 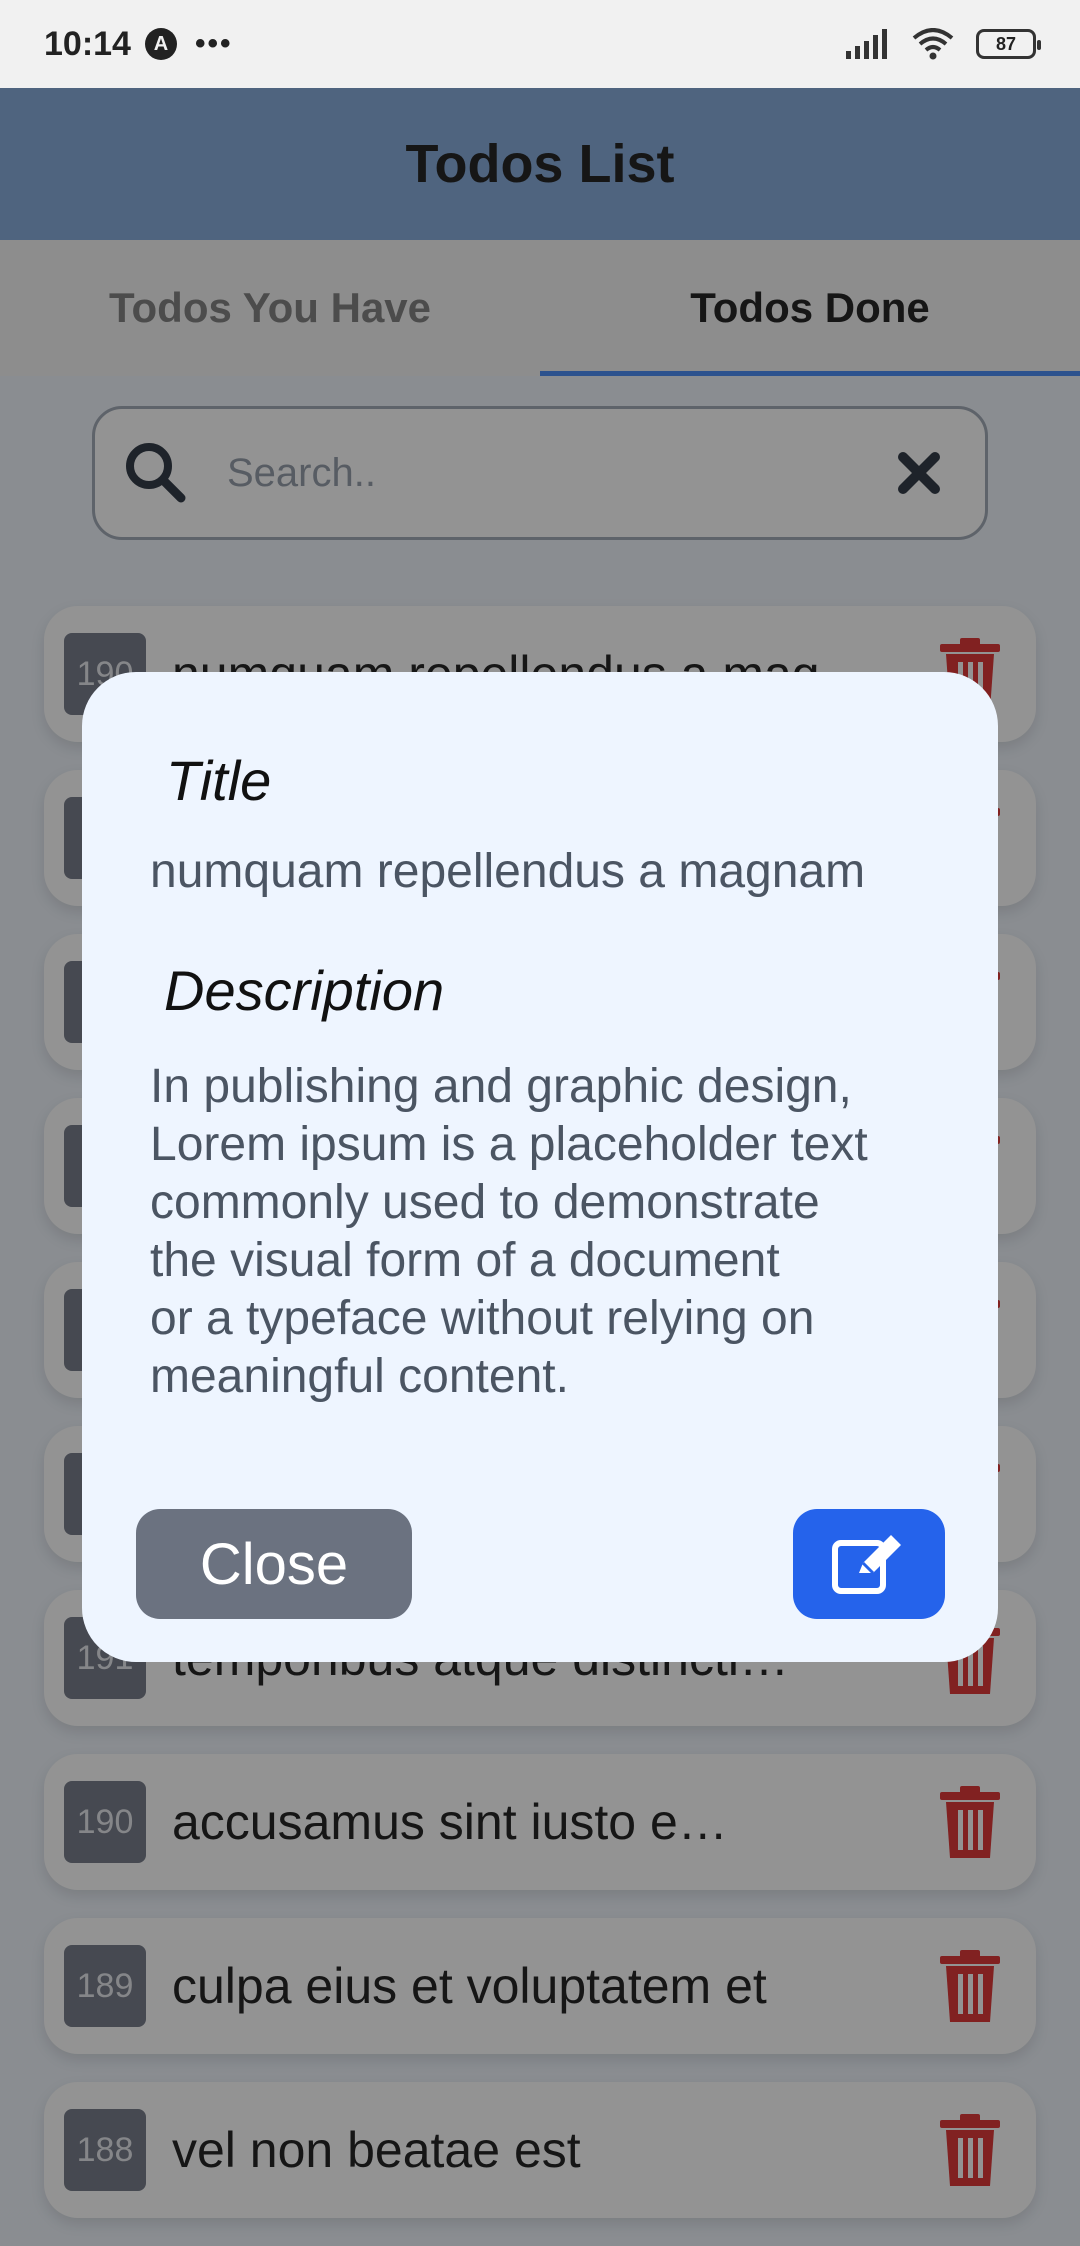 What do you see at coordinates (485, 1202) in the screenshot?
I see `description-line: commonly used to demonstrate` at bounding box center [485, 1202].